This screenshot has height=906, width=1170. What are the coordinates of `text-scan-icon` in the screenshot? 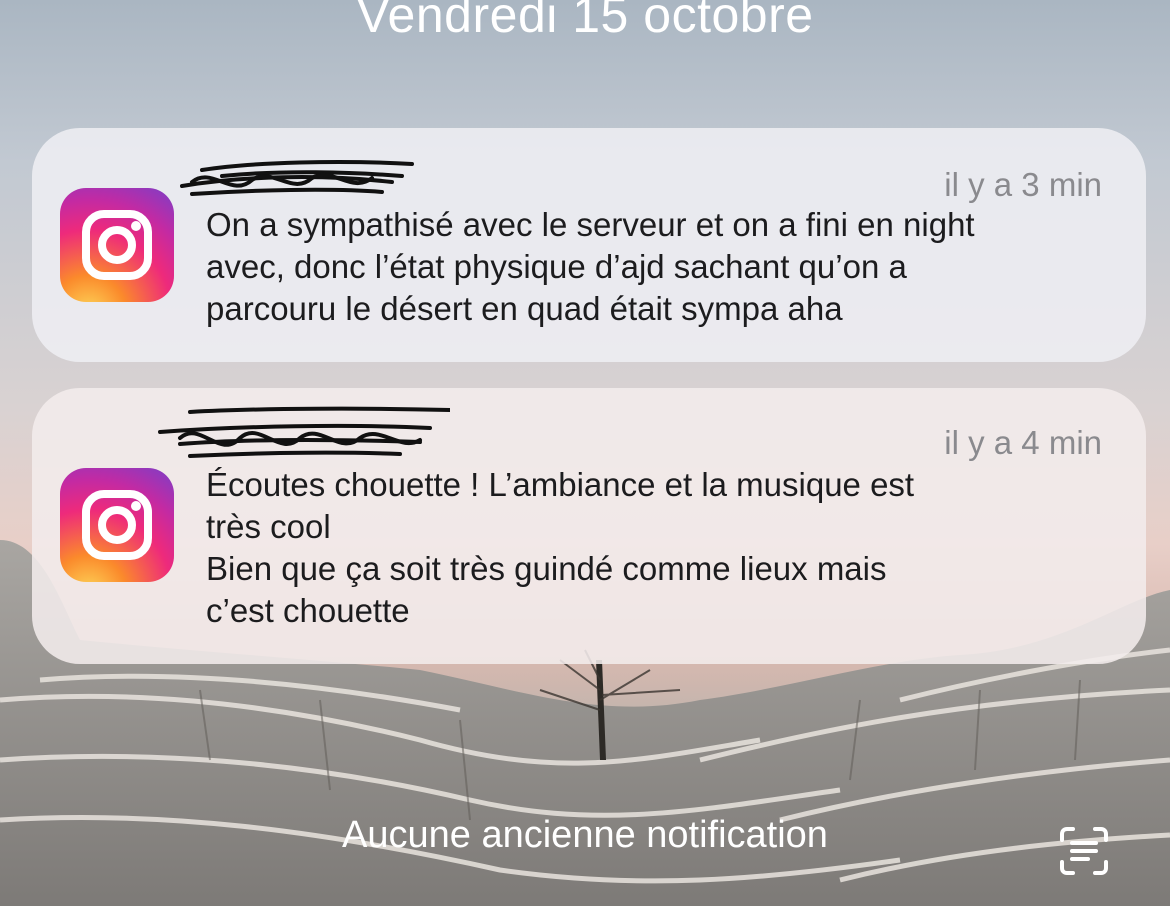 It's located at (1084, 851).